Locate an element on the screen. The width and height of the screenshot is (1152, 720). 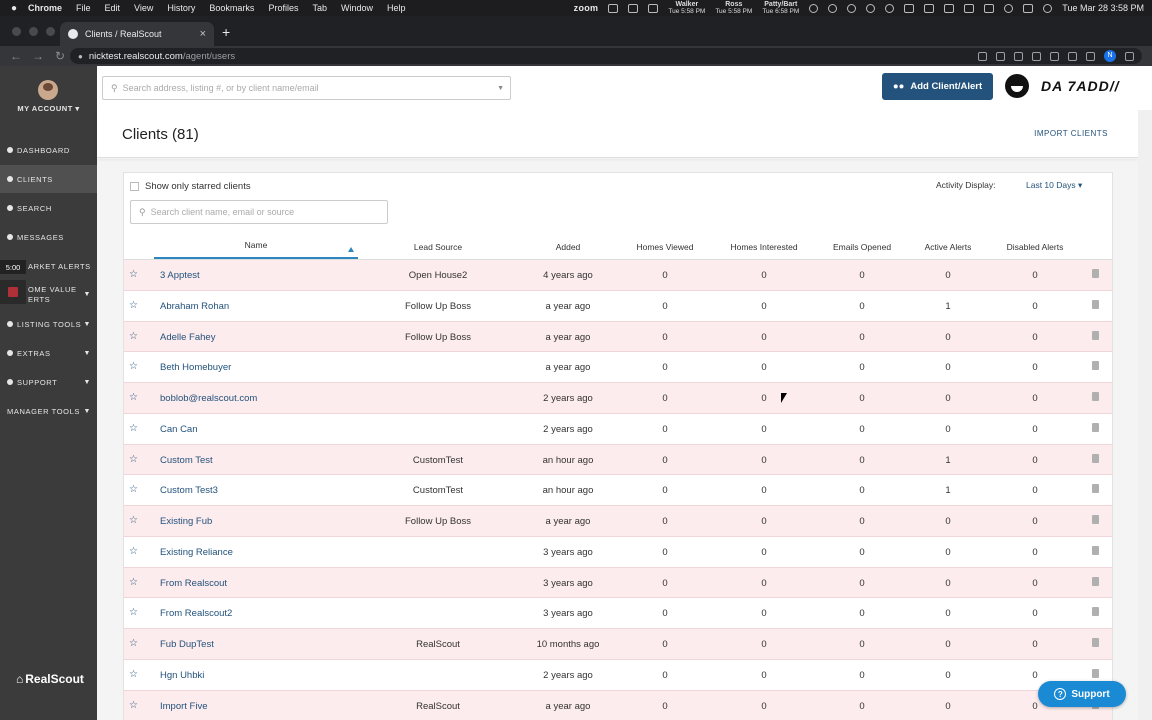
client-search-input: ⚲ Search client name, email or source is located at coordinates (259, 212).